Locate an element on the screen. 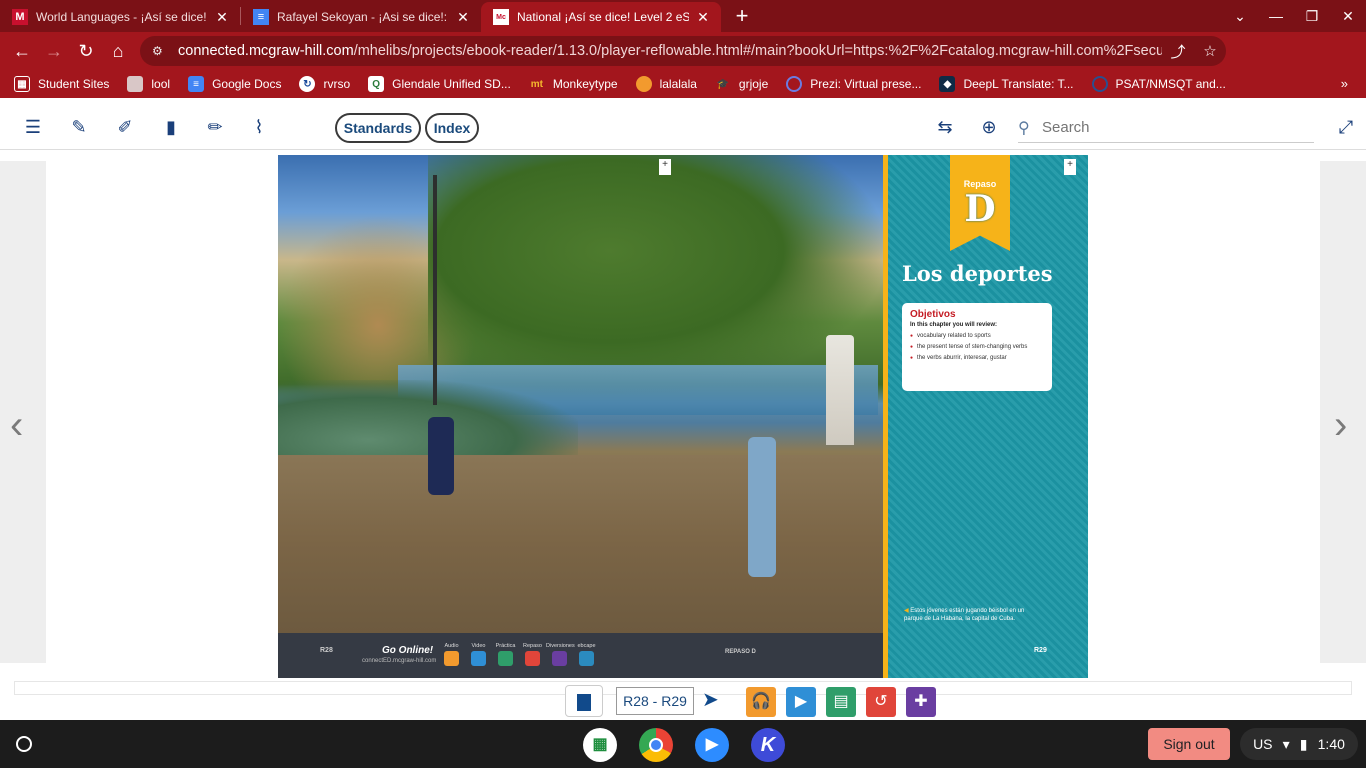 The image size is (1366, 768). bookmark-notes-icon: ▮ is located at coordinates (171, 127).